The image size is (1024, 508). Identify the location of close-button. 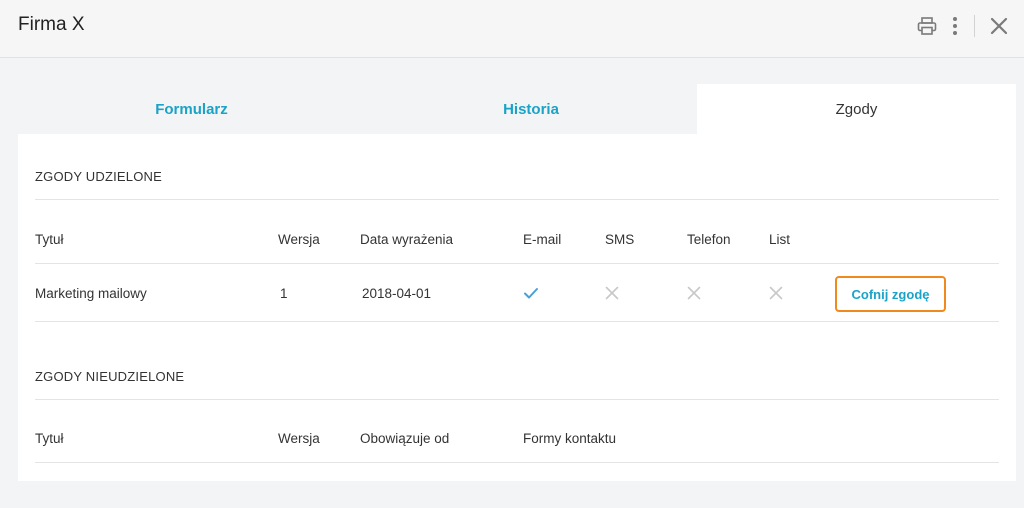
(999, 26).